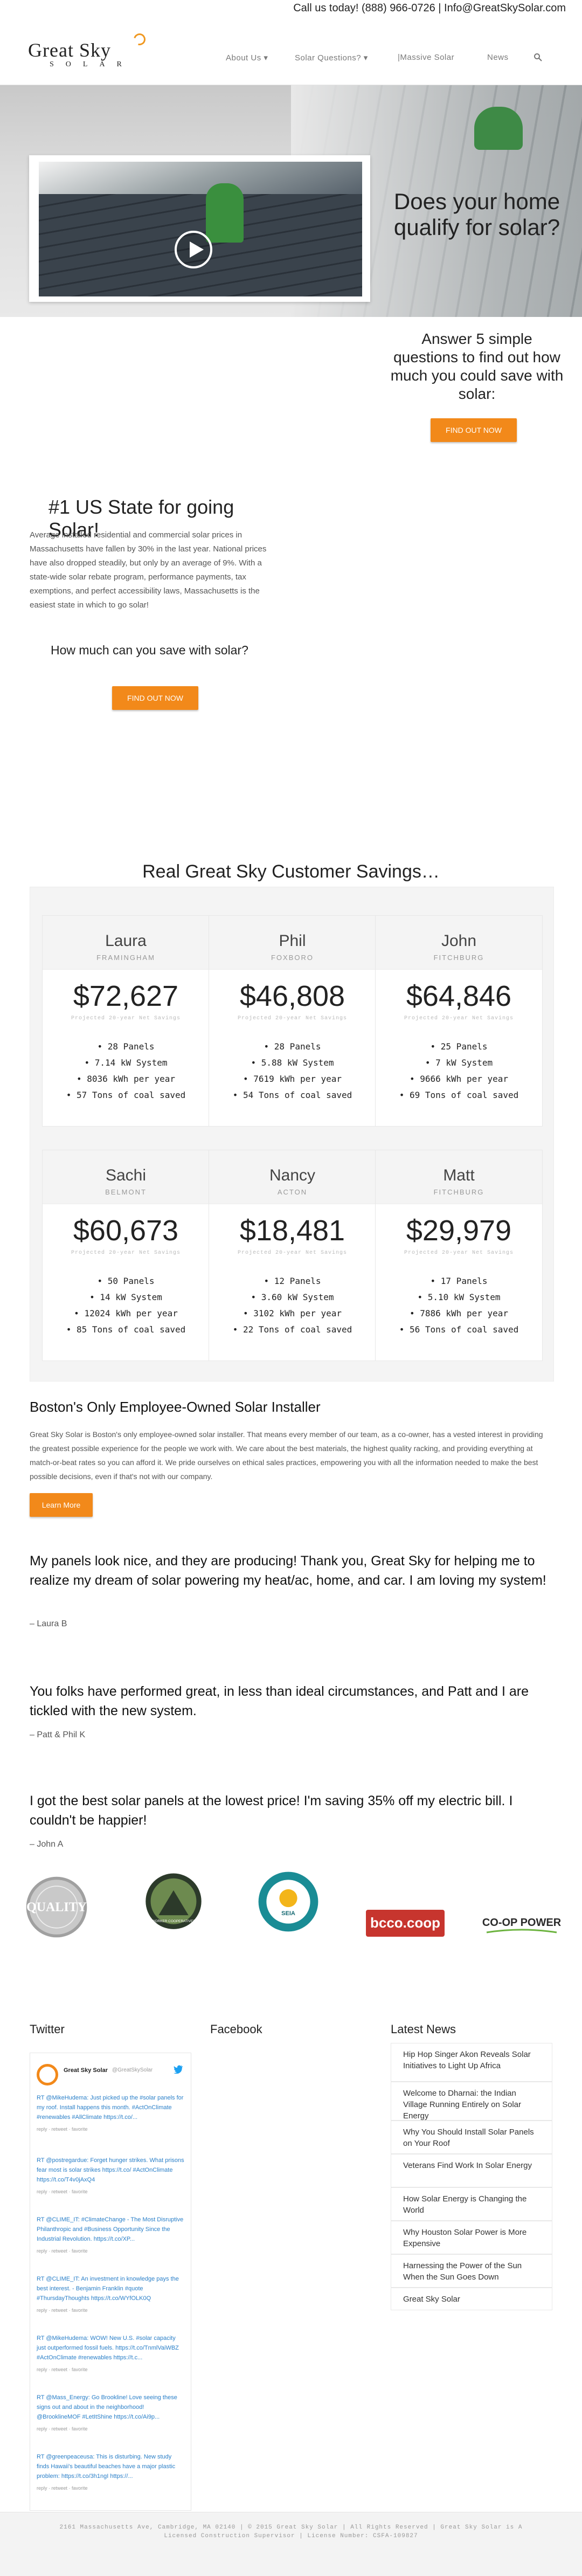 This screenshot has height=2576, width=582. What do you see at coordinates (92, 64) in the screenshot?
I see `brand-tagline: SOLAR` at bounding box center [92, 64].